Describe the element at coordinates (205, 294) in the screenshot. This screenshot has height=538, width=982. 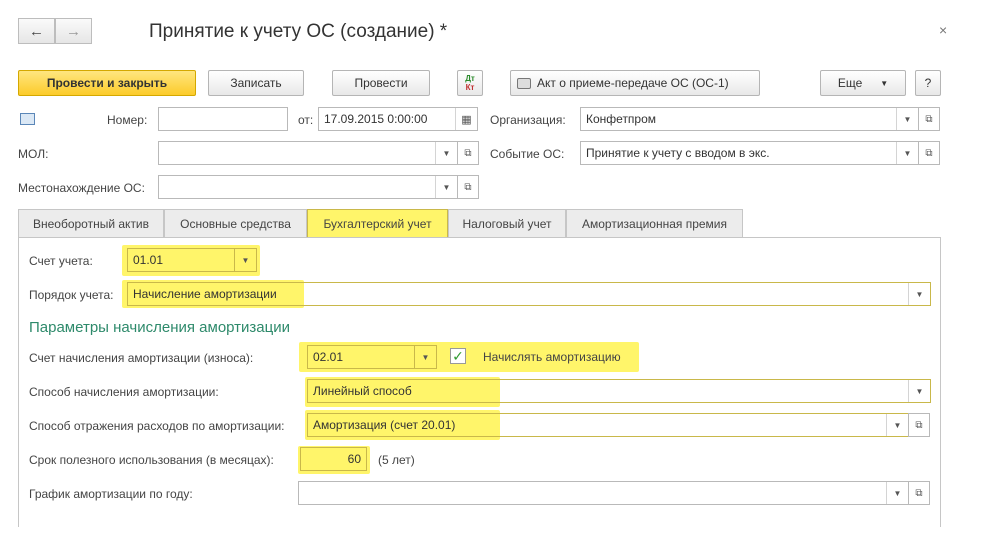
I see `order-value: Начисление амортизации` at that location.